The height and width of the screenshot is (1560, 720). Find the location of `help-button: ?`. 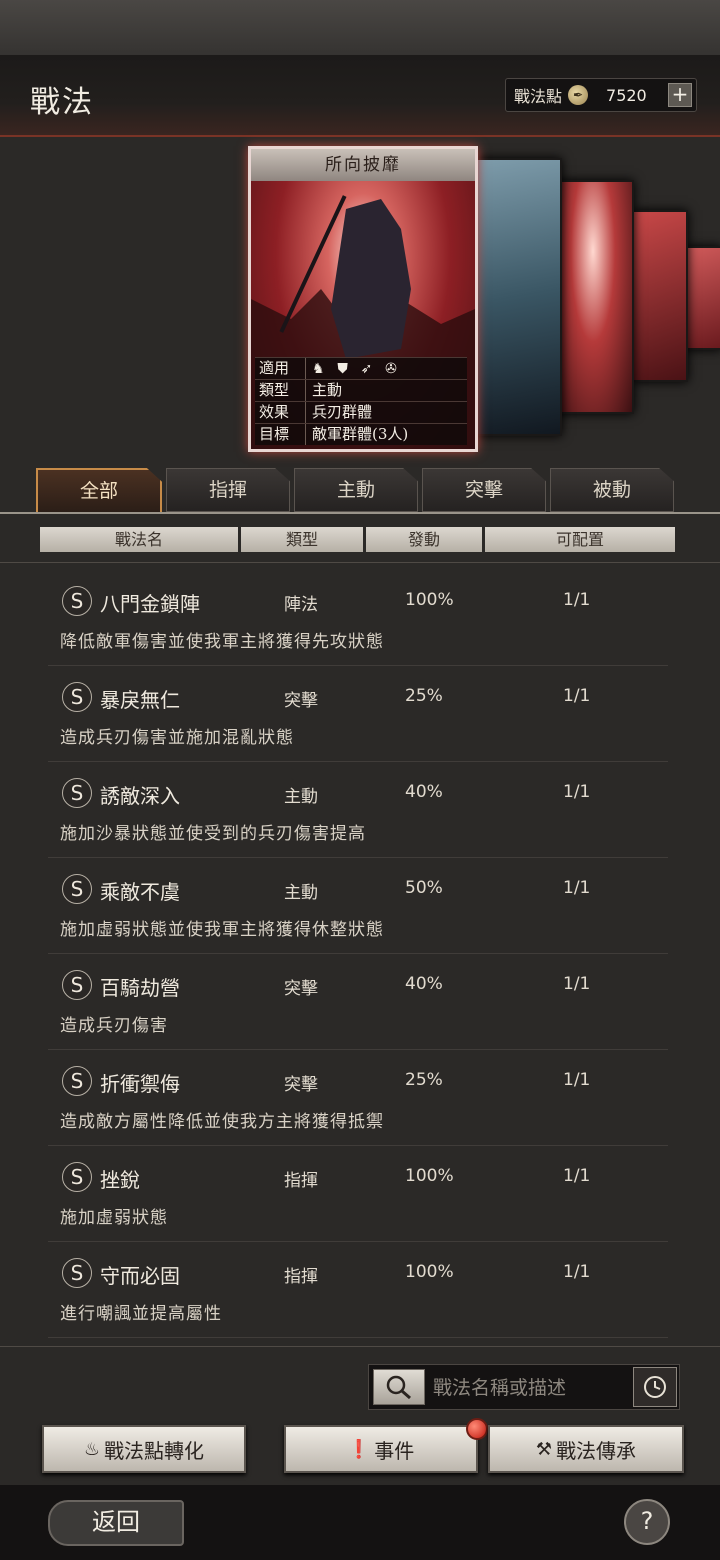

help-button: ? is located at coordinates (647, 1522).